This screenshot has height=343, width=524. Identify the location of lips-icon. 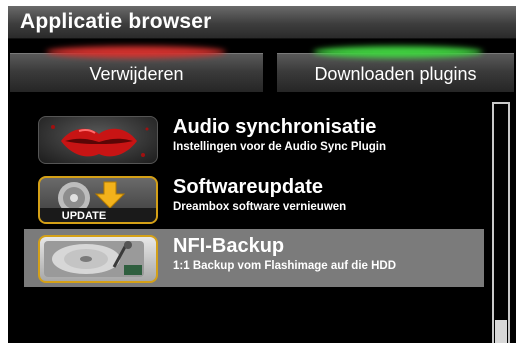
(98, 140).